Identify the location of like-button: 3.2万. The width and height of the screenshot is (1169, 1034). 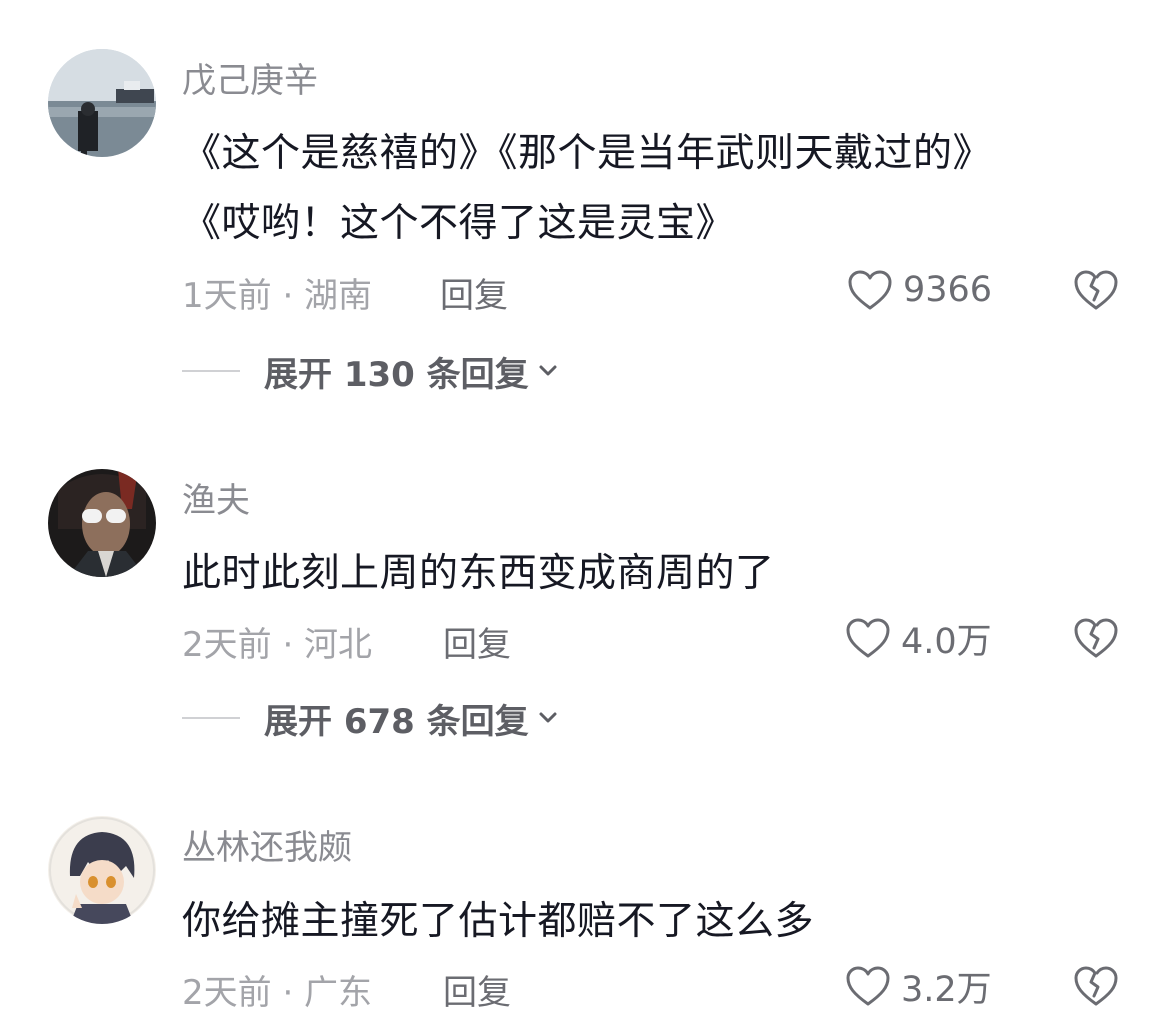
(918, 986).